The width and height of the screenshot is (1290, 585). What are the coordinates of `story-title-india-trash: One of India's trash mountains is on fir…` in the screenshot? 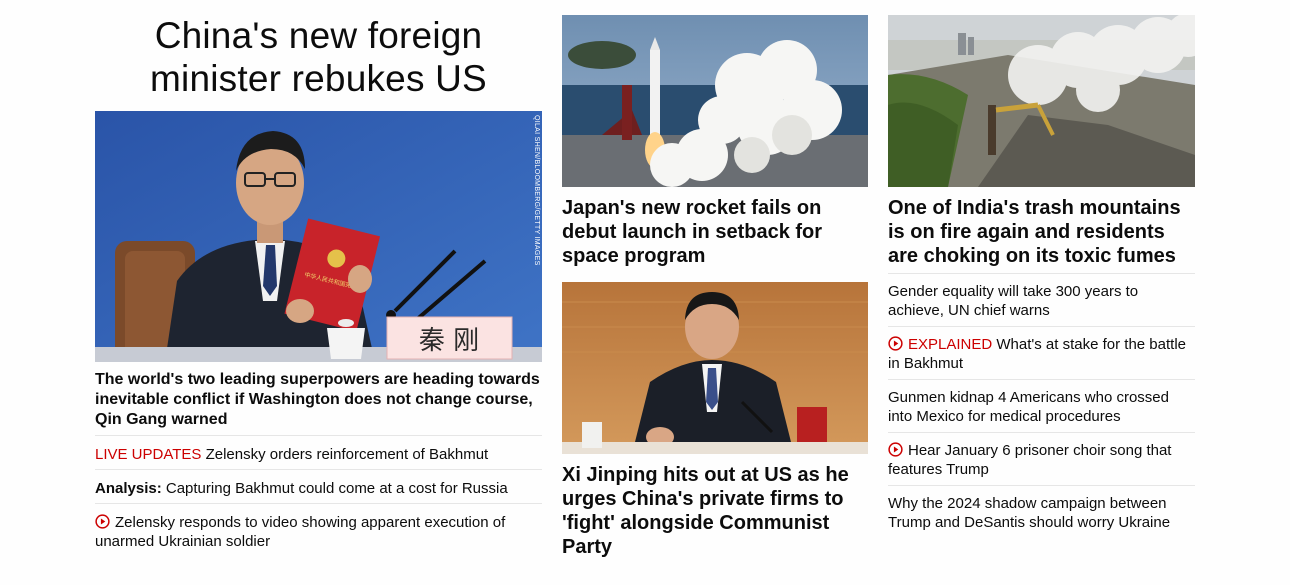 It's located at (1041, 232).